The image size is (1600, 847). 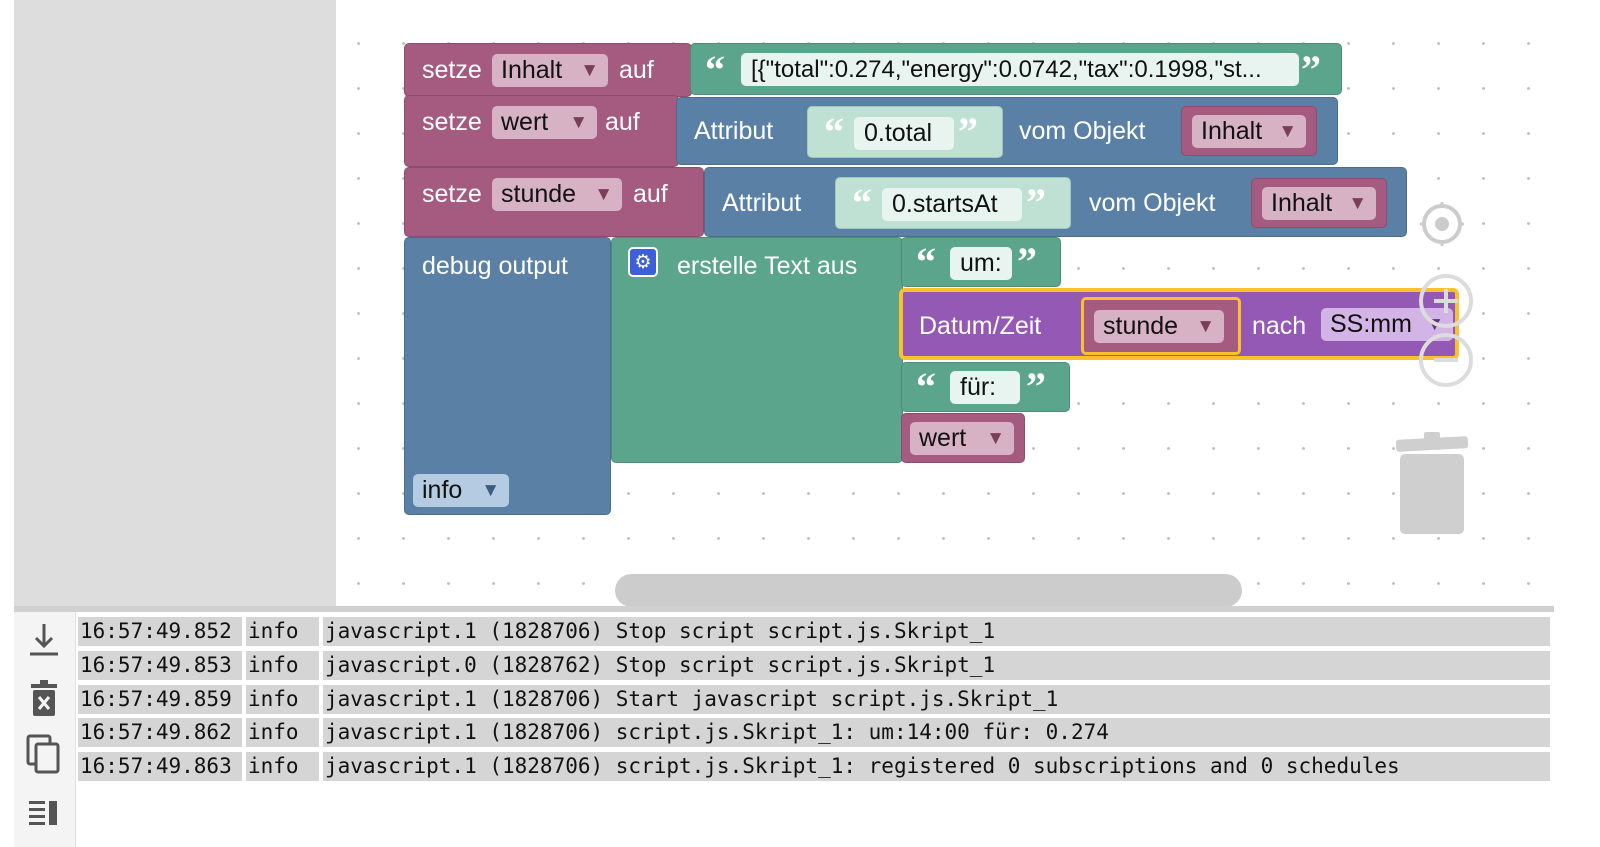 I want to click on string-value: für:, so click(x=978, y=387).